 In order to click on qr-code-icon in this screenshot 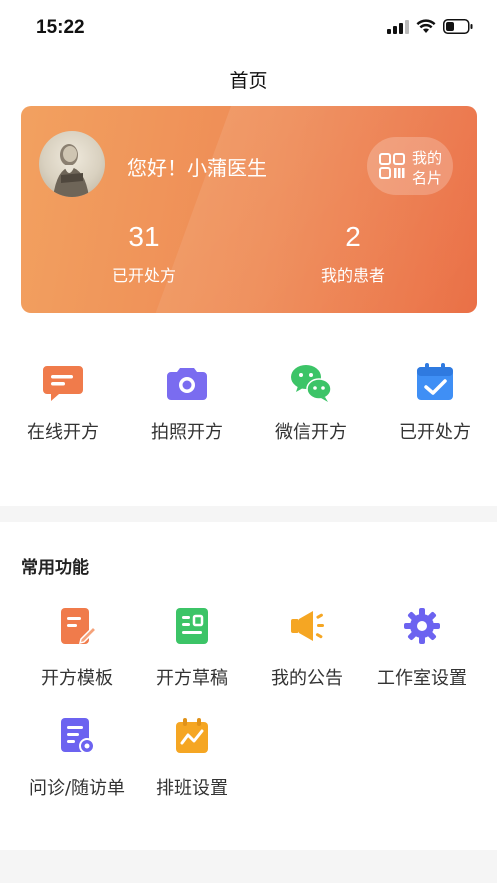, I will do `click(392, 166)`.